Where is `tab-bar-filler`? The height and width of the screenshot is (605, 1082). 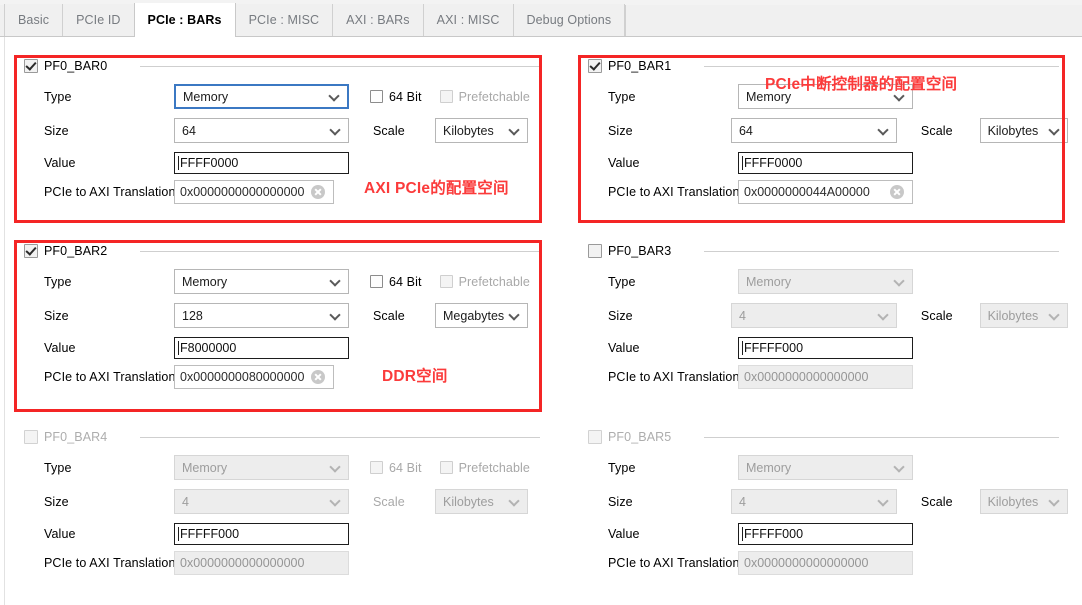 tab-bar-filler is located at coordinates (629, 20).